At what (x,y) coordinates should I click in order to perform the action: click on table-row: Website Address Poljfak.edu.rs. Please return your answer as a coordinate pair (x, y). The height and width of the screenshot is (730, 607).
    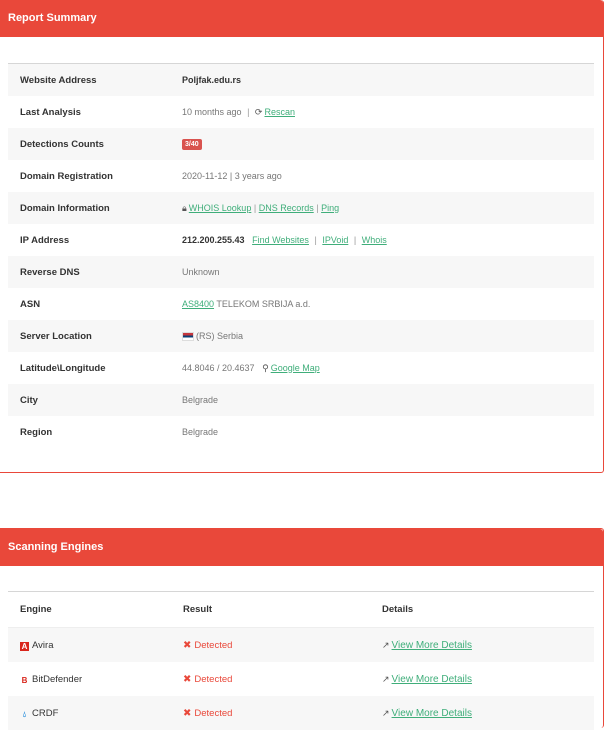
    Looking at the image, I should click on (301, 79).